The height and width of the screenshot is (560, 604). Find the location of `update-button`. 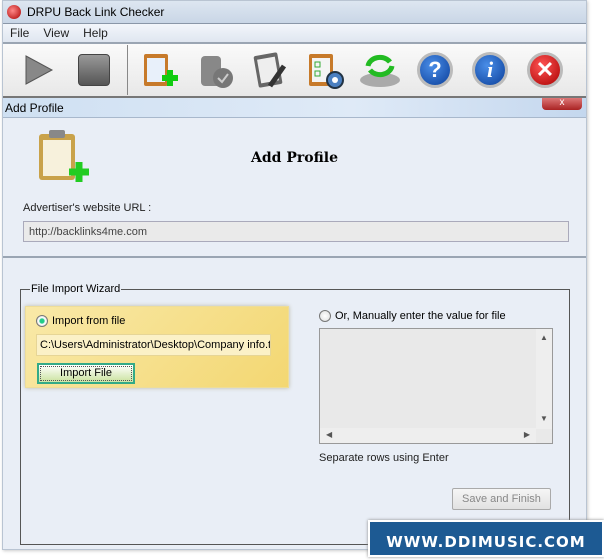

update-button is located at coordinates (380, 70).